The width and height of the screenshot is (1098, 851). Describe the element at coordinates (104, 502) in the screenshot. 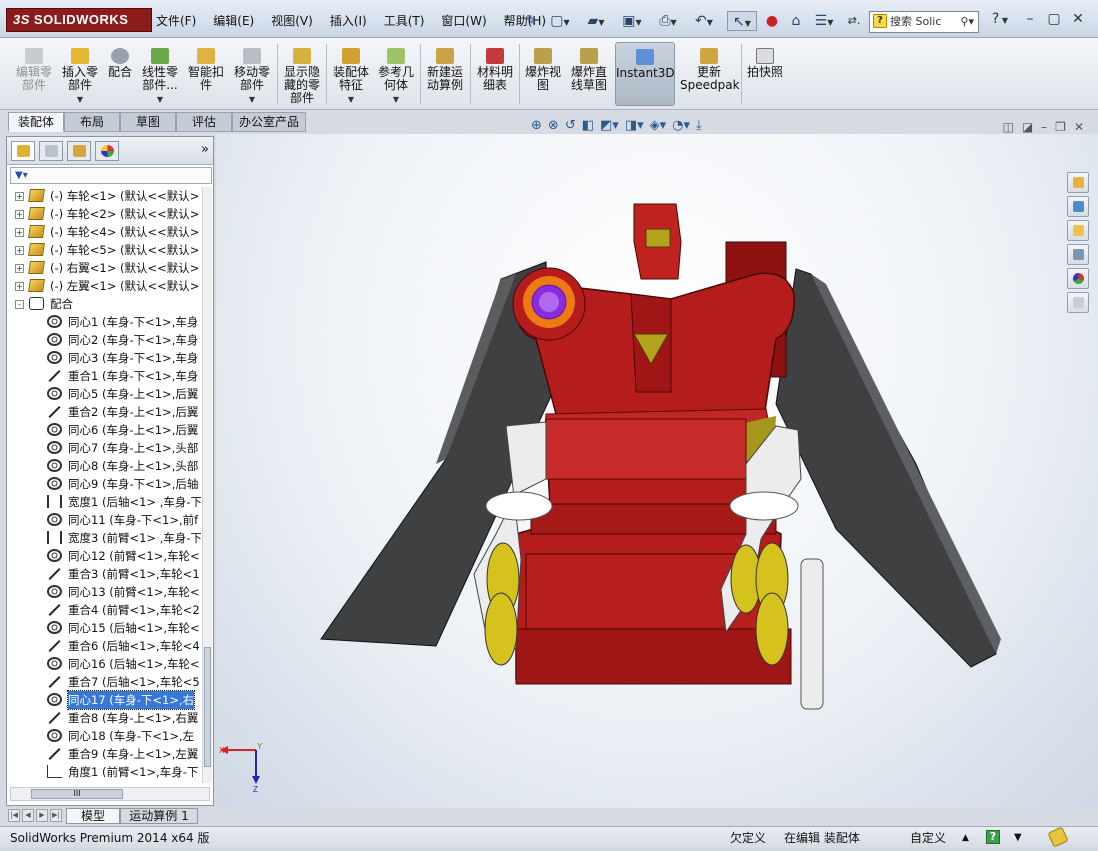

I see `tree-mate-row: 宽度1 (后轴<1> ,车身-下` at that location.